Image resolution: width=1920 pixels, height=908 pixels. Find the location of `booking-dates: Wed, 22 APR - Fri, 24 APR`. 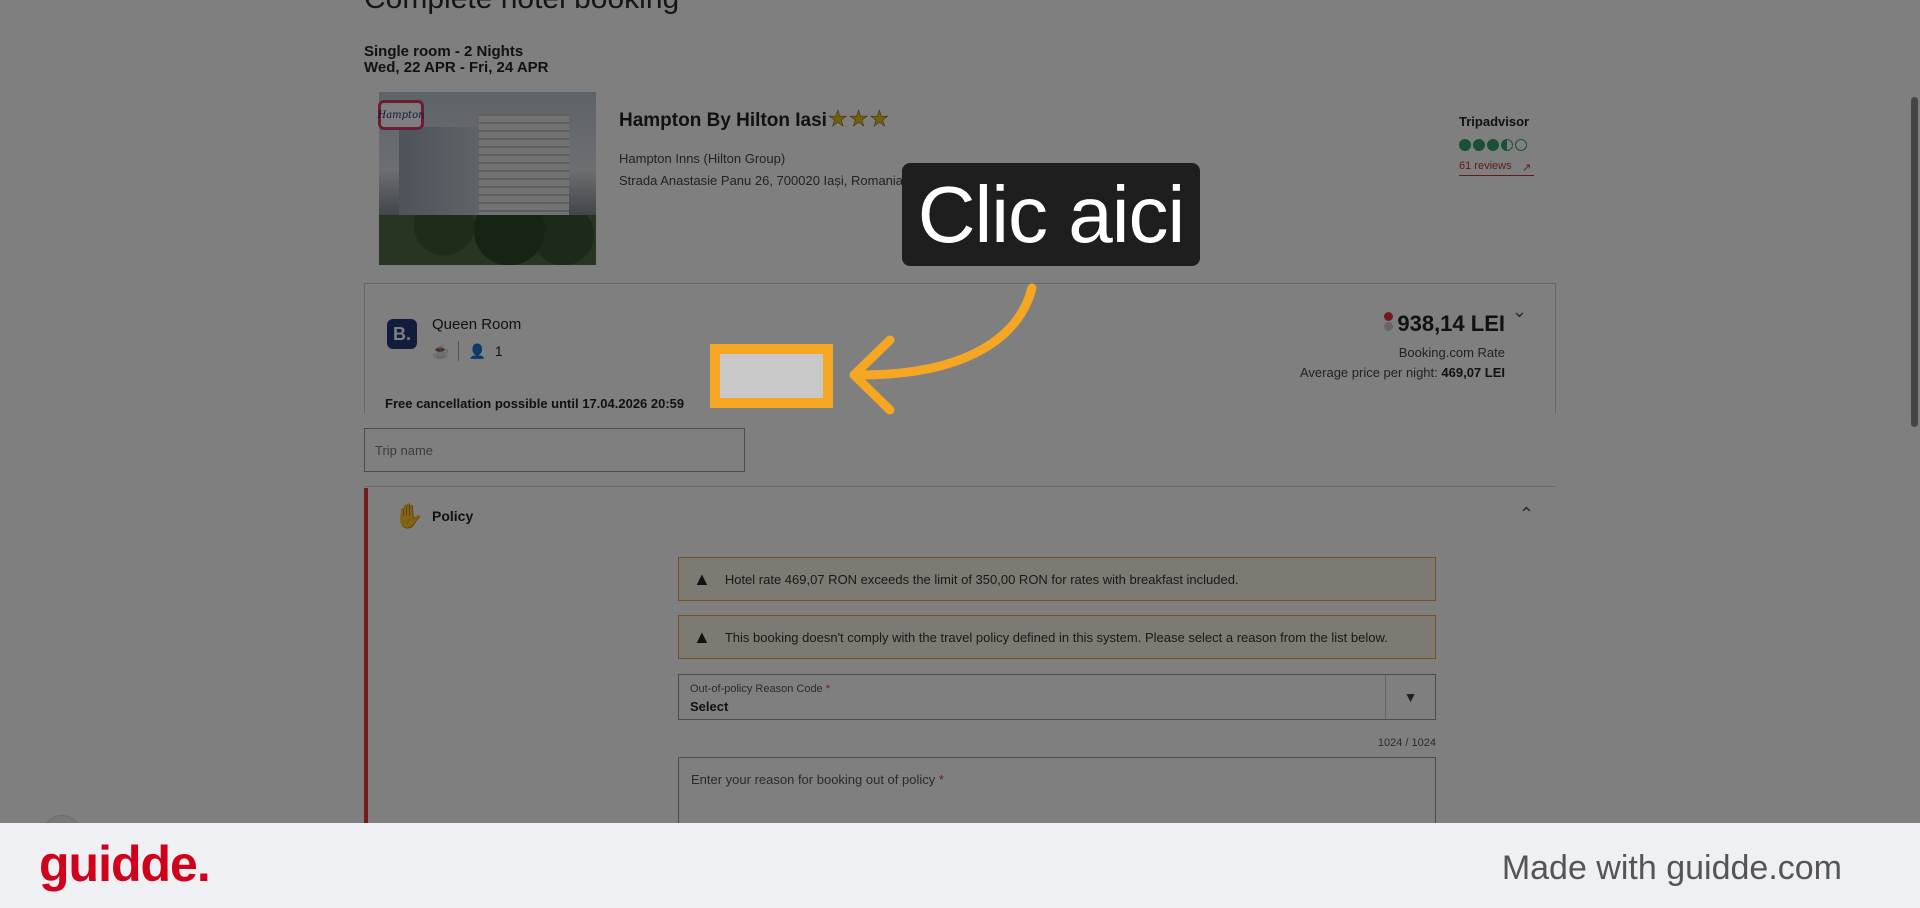

booking-dates: Wed, 22 APR - Fri, 24 APR is located at coordinates (456, 67).